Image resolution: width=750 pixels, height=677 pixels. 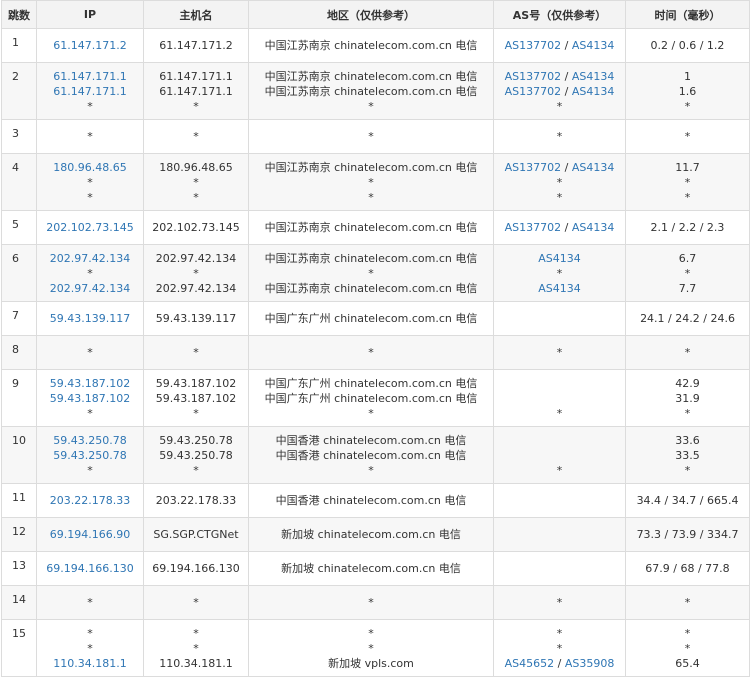 I want to click on ip-cell: * * 110.34.181.1, so click(x=90, y=648).